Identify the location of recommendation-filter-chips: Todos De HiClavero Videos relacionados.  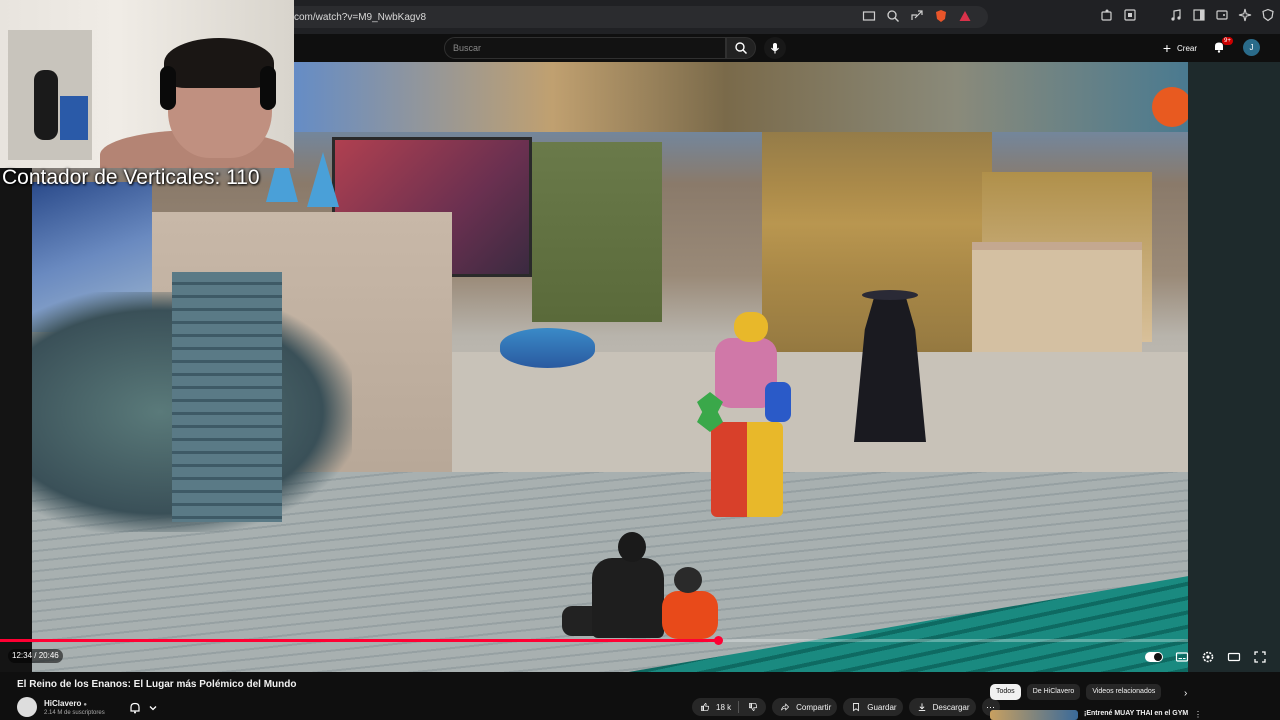
(1076, 692).